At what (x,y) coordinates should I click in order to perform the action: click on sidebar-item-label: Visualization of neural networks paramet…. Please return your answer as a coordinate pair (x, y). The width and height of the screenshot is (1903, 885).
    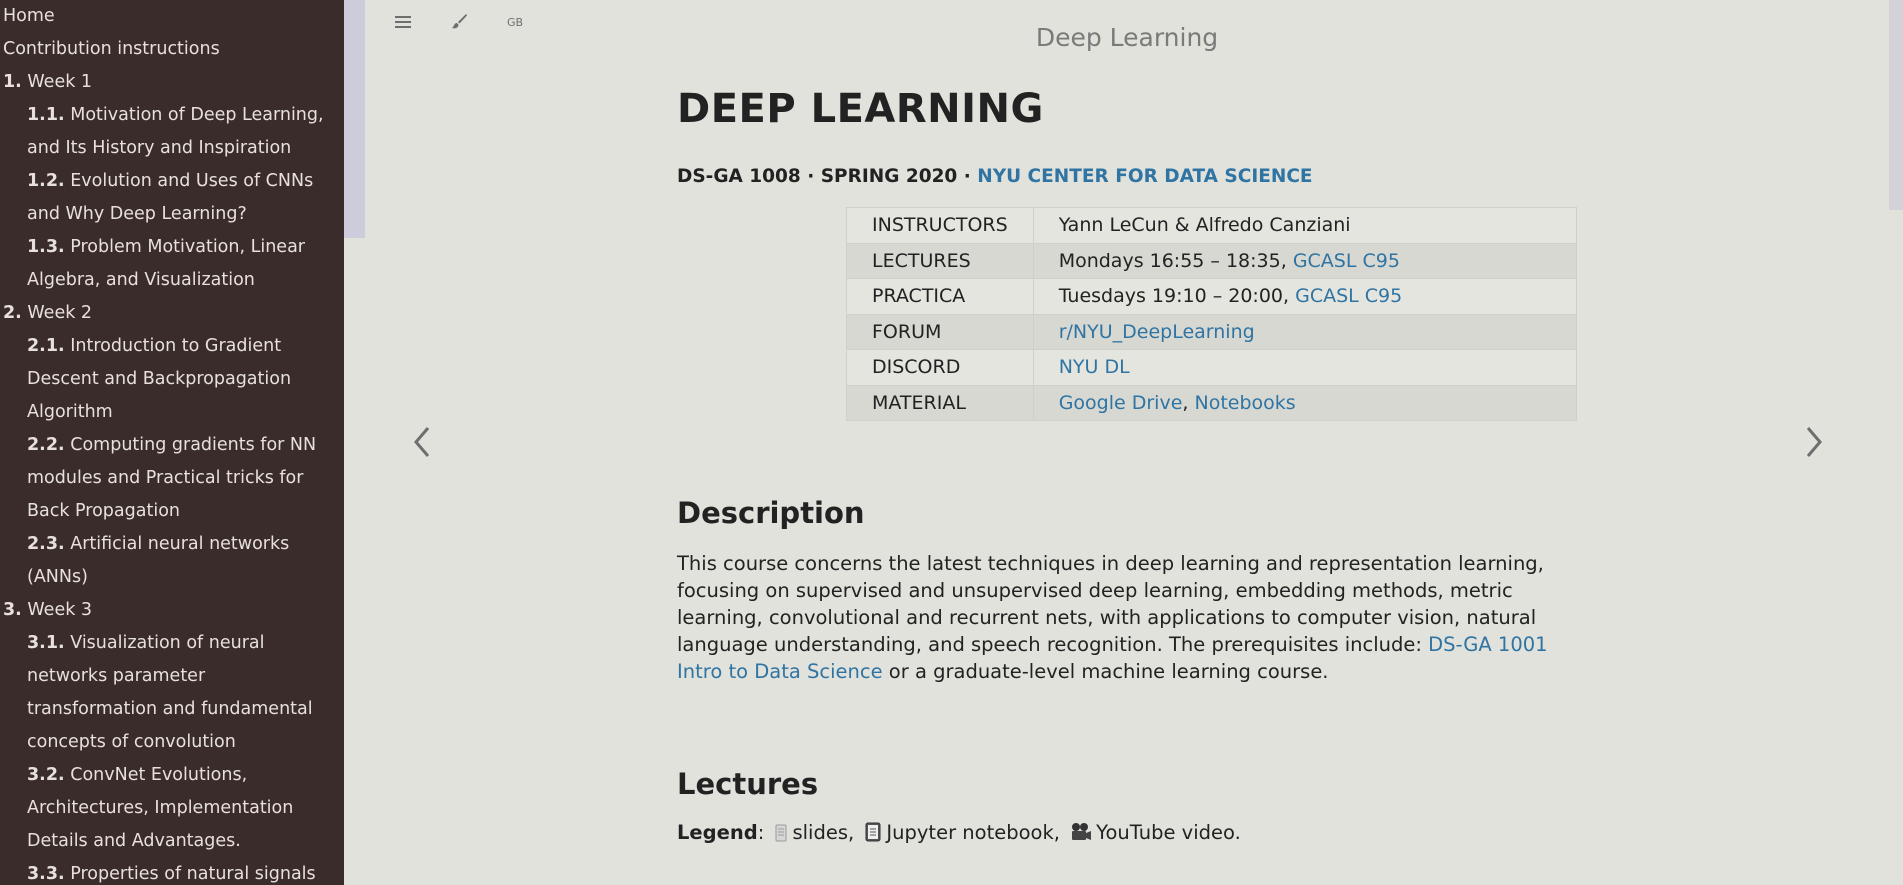
    Looking at the image, I should click on (170, 692).